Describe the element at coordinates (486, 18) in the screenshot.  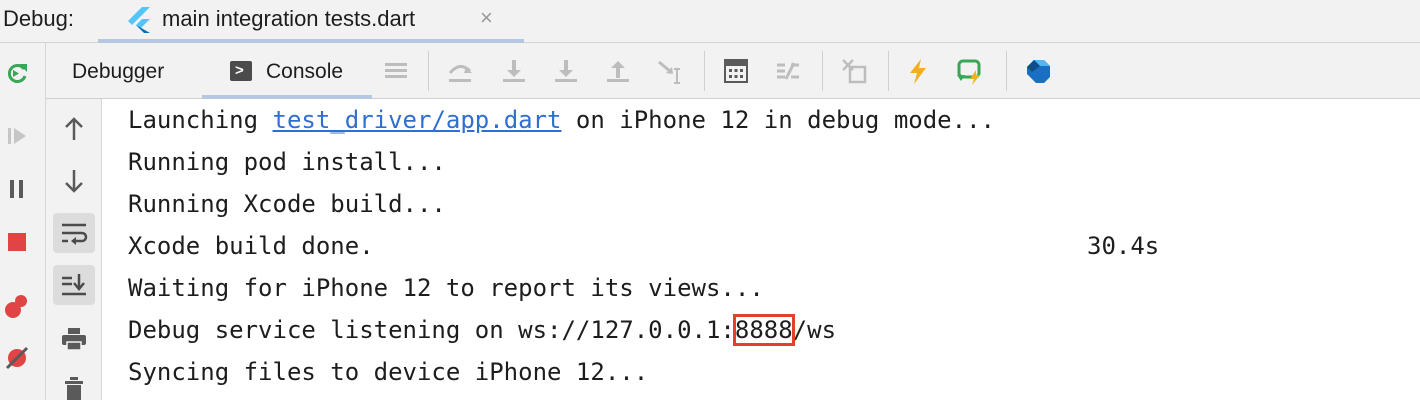
I see `close-icon: ×` at that location.